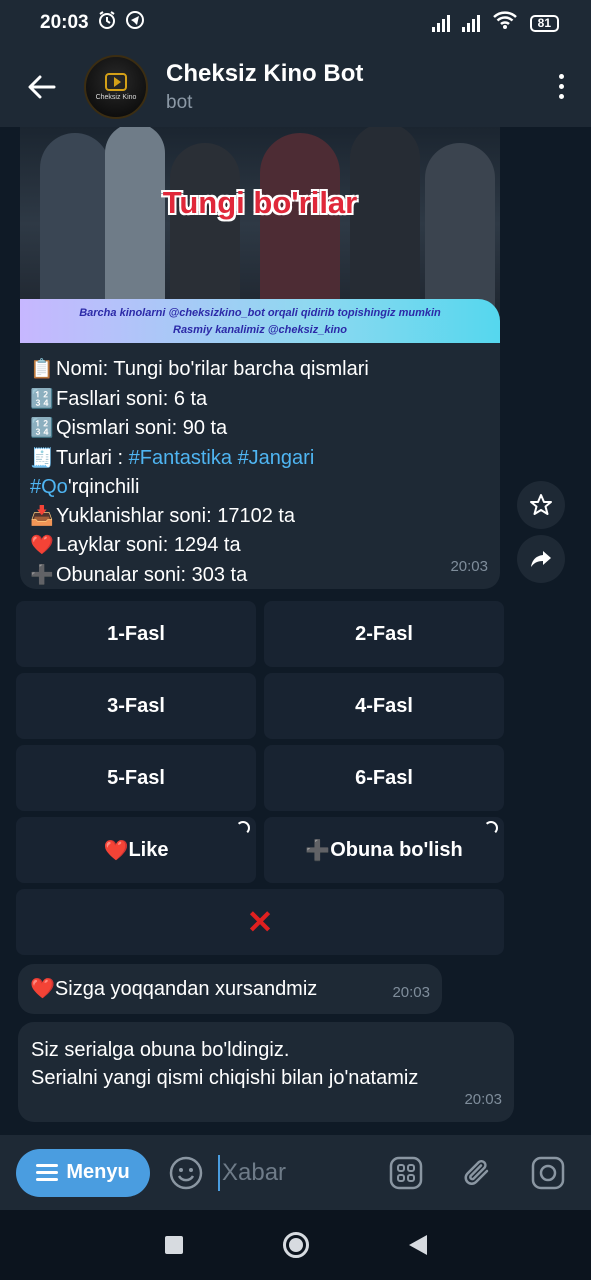  I want to click on info-genre-rest: 'rqinchili, so click(103, 487).